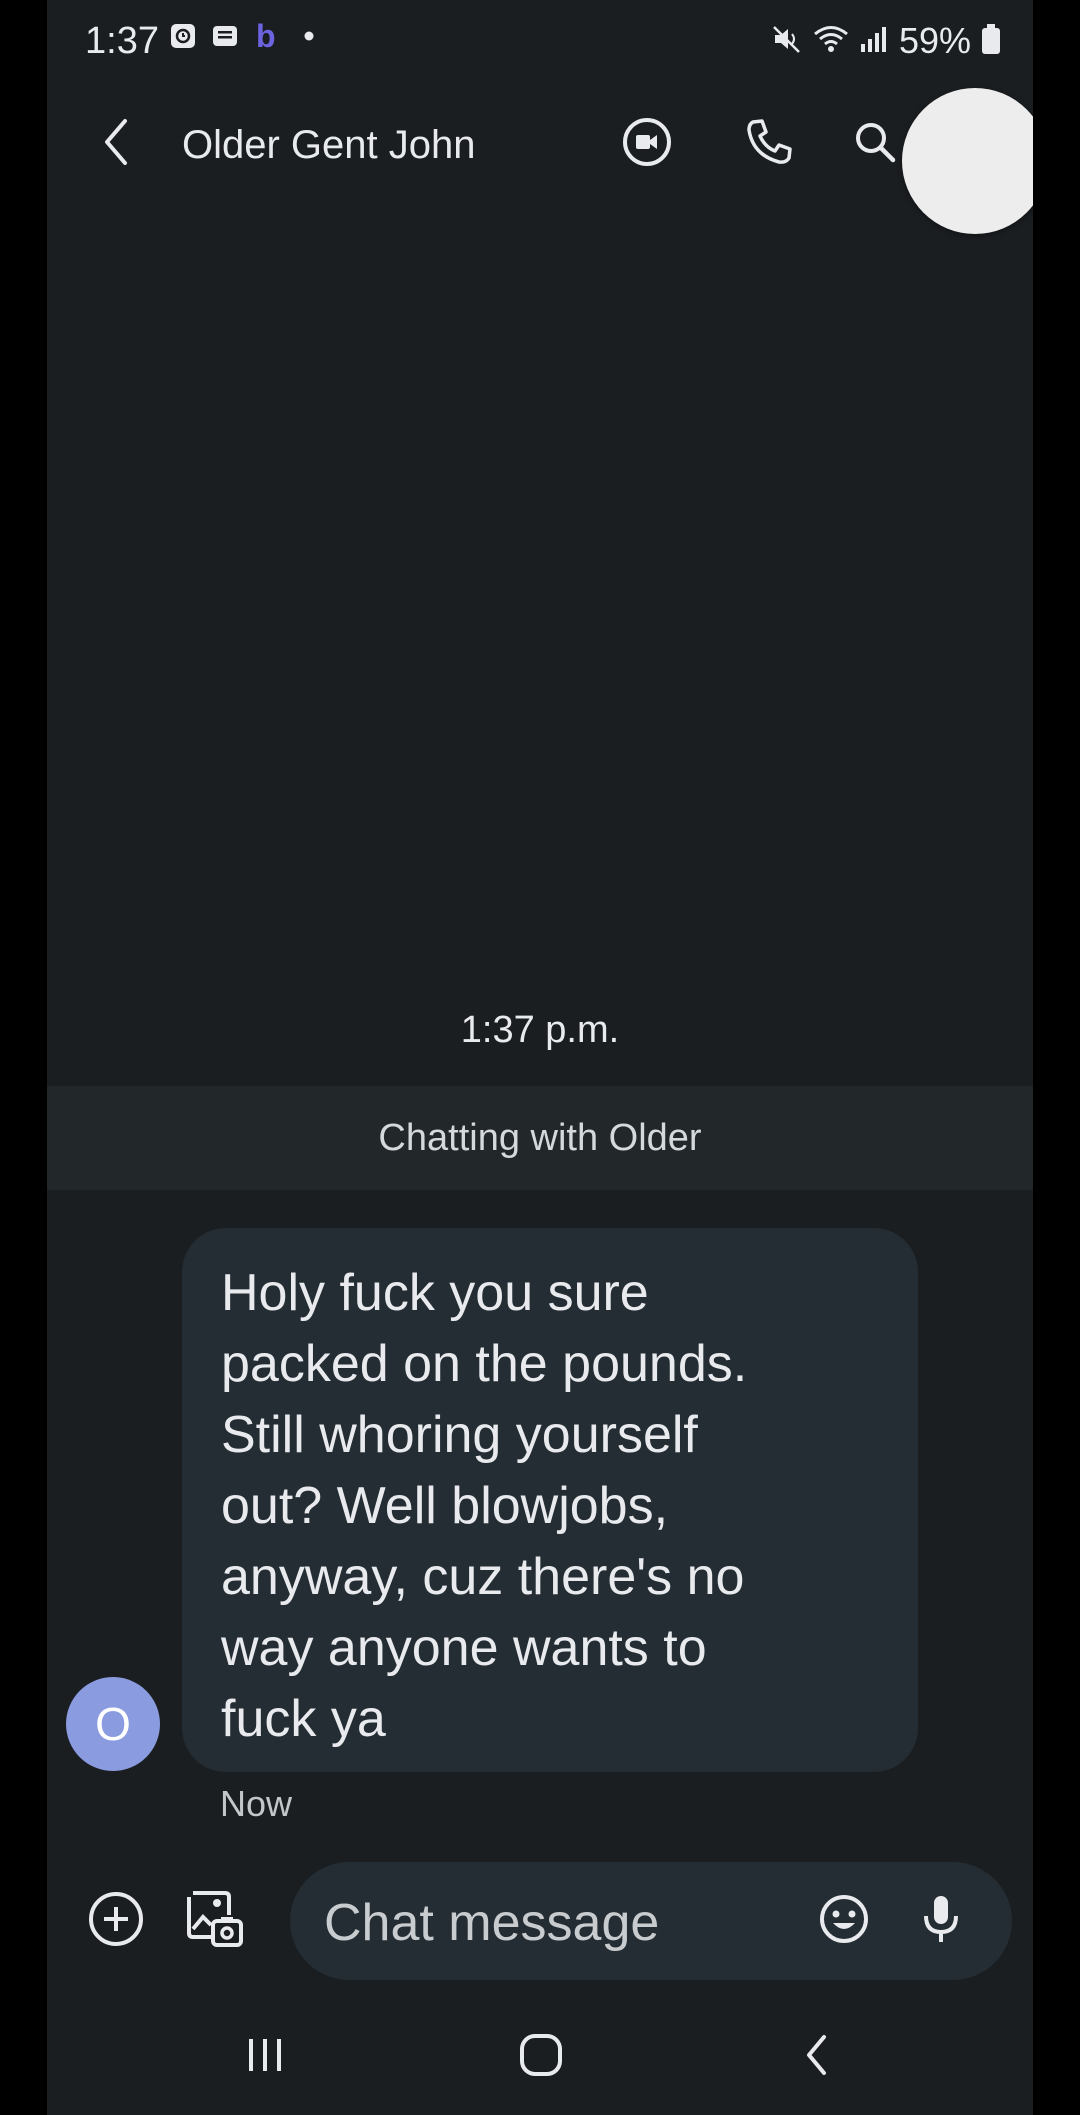  I want to click on notification-icons: b, so click(246, 36).